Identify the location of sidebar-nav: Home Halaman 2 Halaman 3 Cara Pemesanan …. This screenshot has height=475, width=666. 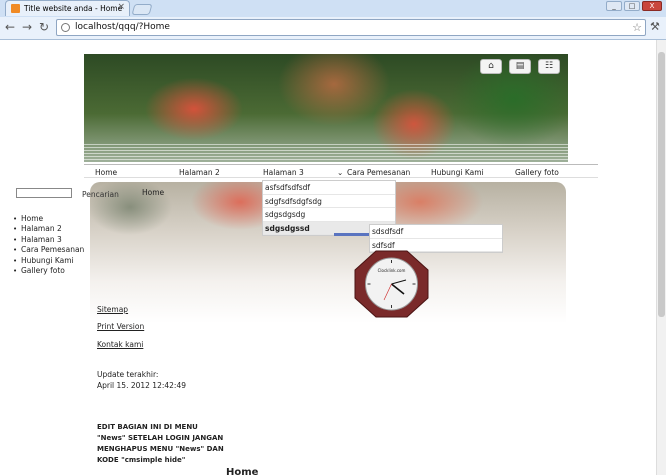
(48, 245).